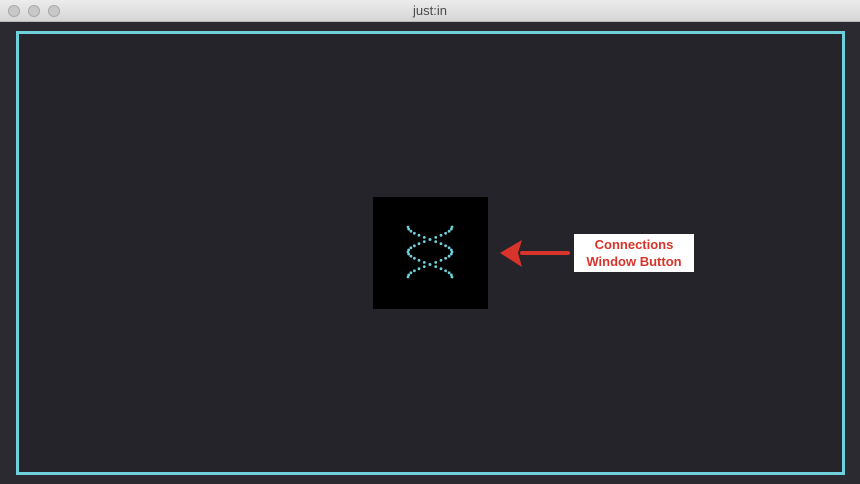 This screenshot has height=484, width=860. Describe the element at coordinates (634, 261) in the screenshot. I see `callout-line-2: Window Button` at that location.